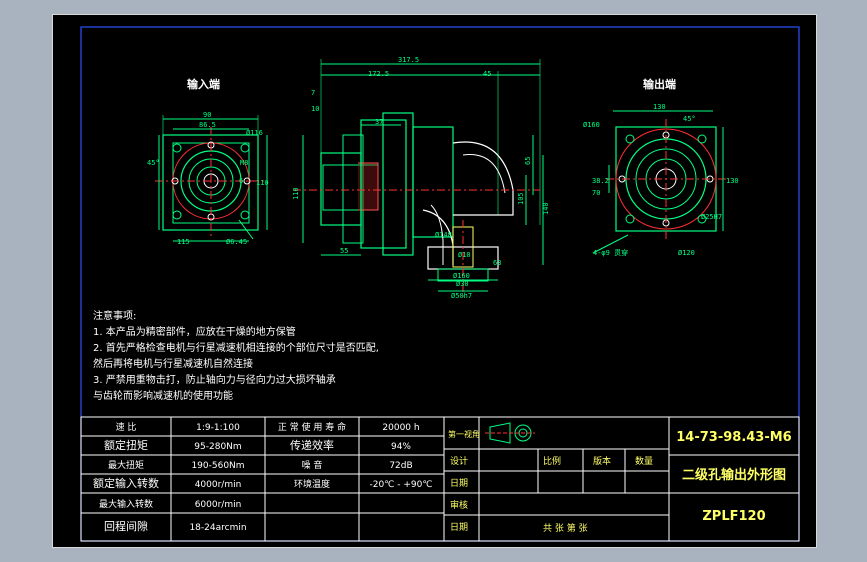 This screenshot has height=562, width=867. Describe the element at coordinates (497, 263) in the screenshot. I see `dim-63: 63` at that location.